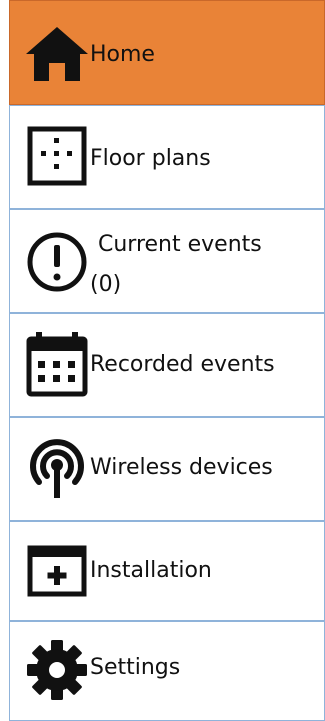 The image size is (325, 721). I want to click on menu-item-home-label: Home, so click(122, 54).